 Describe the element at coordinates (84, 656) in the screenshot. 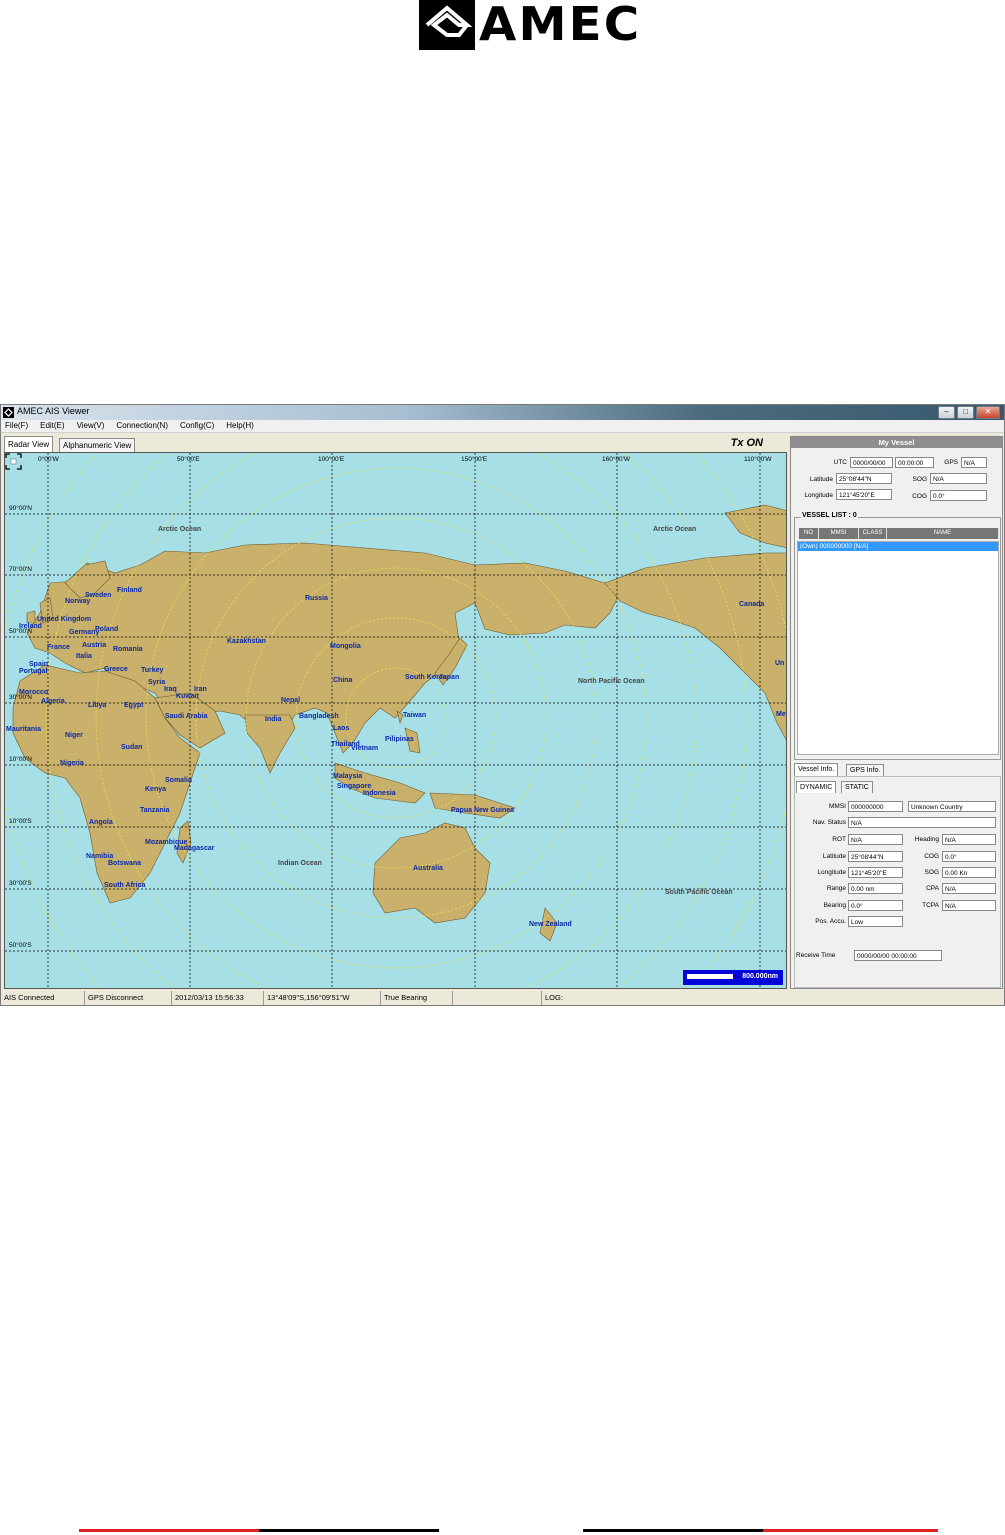

I see `country-label: Italia` at that location.